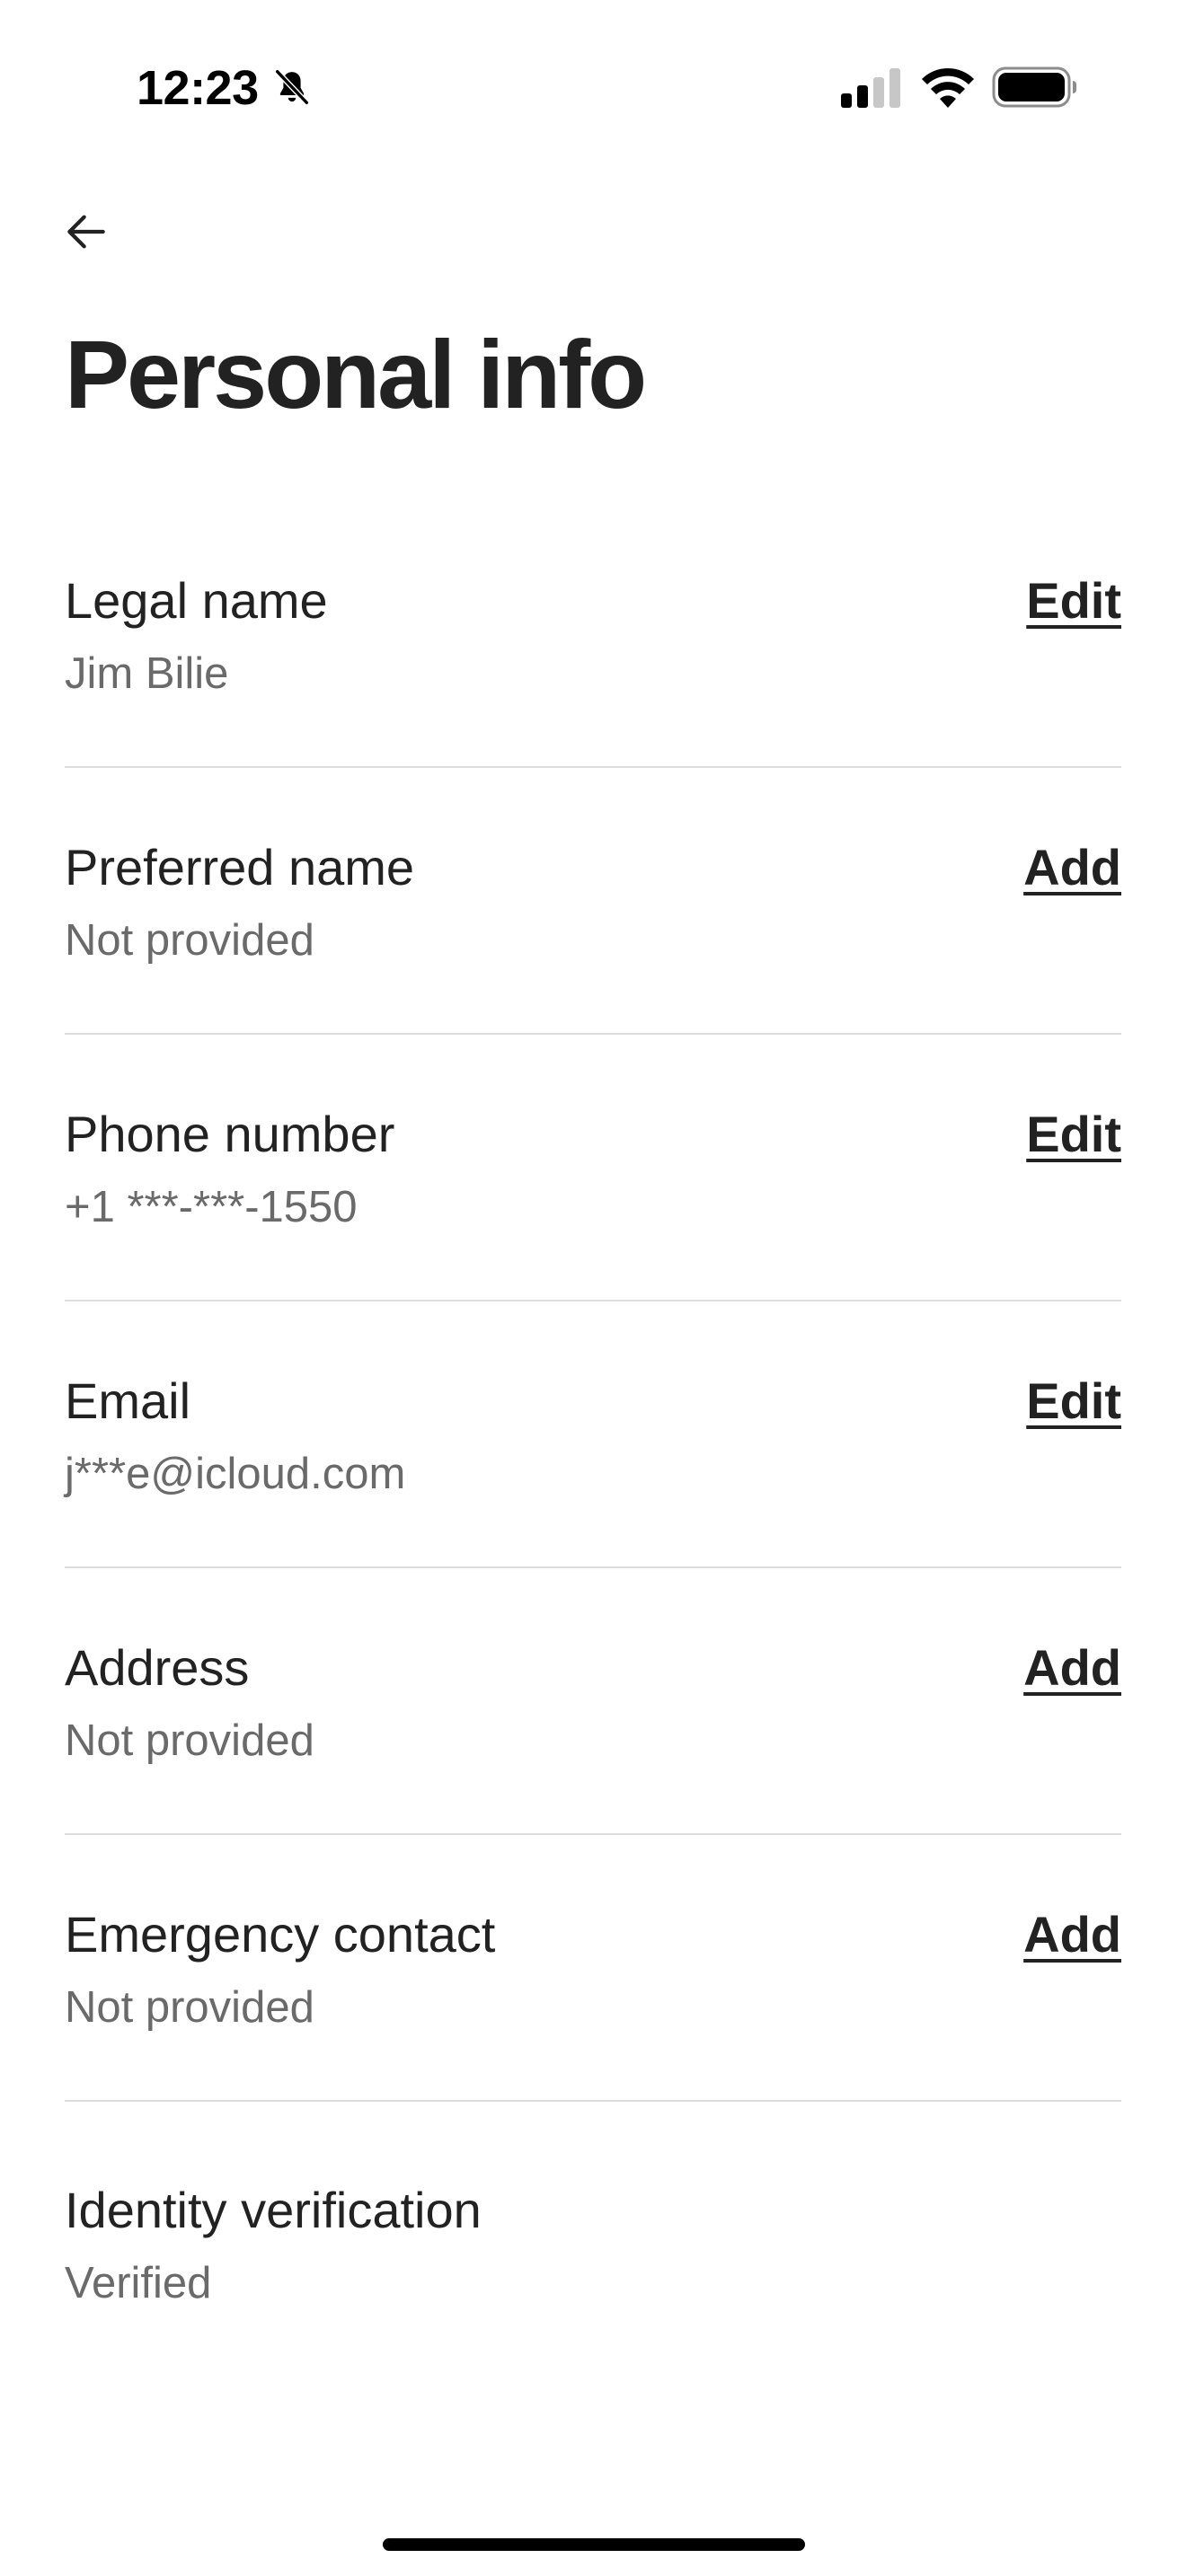  I want to click on page-title: Personal info, so click(356, 374).